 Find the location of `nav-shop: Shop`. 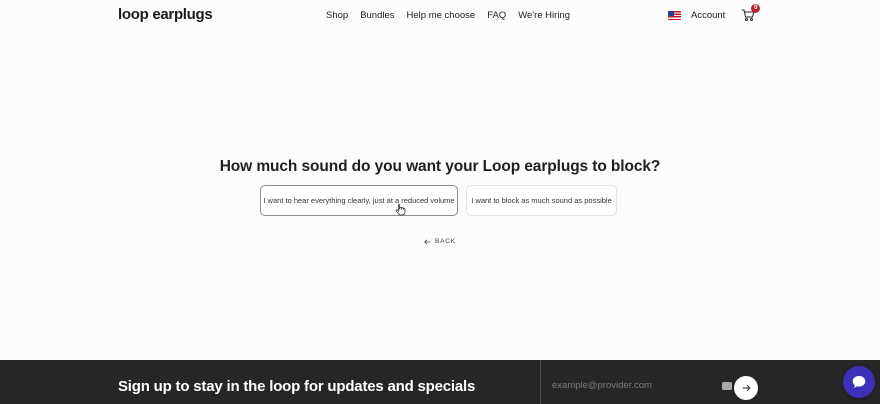

nav-shop: Shop is located at coordinates (337, 15).